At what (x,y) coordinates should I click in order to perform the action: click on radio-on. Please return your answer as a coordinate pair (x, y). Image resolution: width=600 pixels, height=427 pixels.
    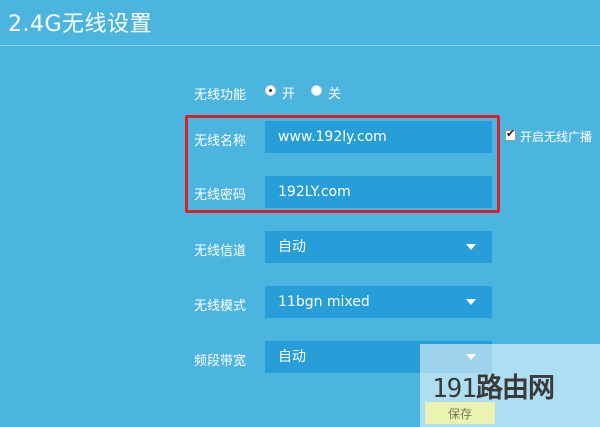
    Looking at the image, I should click on (270, 90).